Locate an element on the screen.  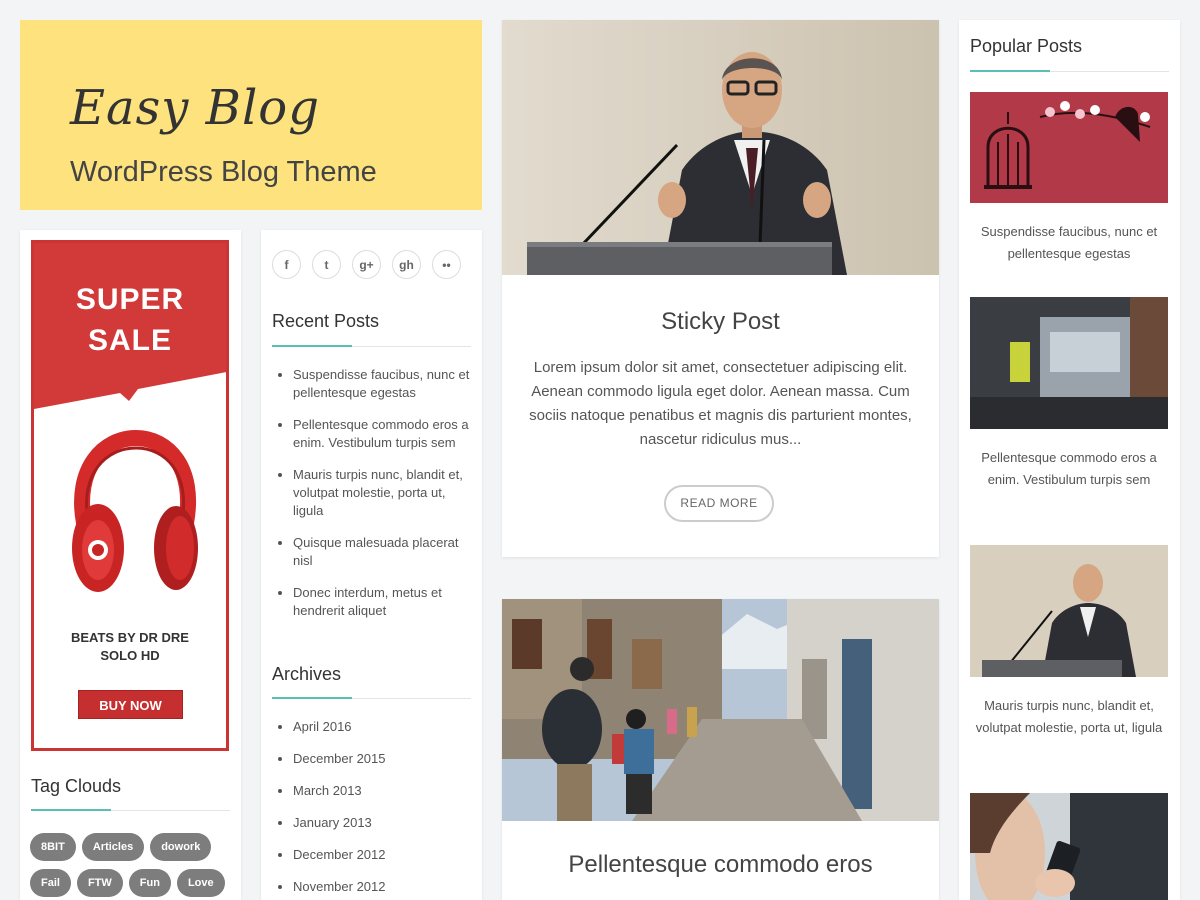
recent-posts-title: Recent Posts is located at coordinates (326, 321).